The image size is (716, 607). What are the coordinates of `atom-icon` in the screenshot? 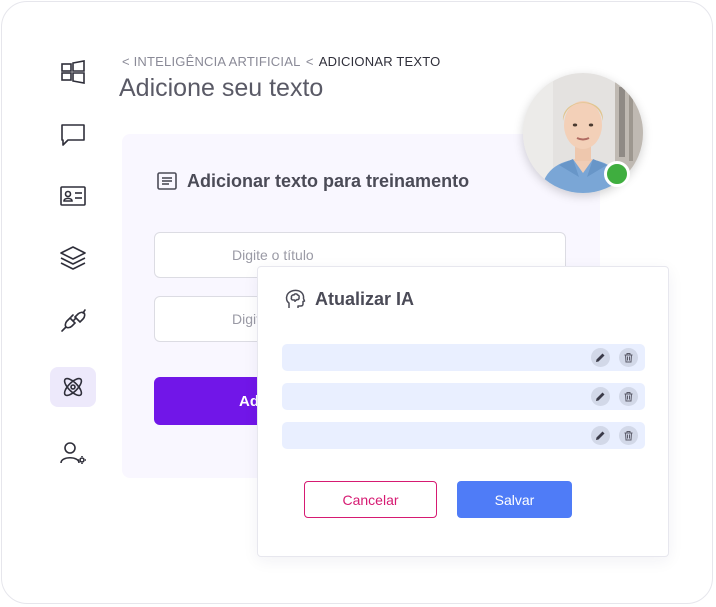 It's located at (73, 387).